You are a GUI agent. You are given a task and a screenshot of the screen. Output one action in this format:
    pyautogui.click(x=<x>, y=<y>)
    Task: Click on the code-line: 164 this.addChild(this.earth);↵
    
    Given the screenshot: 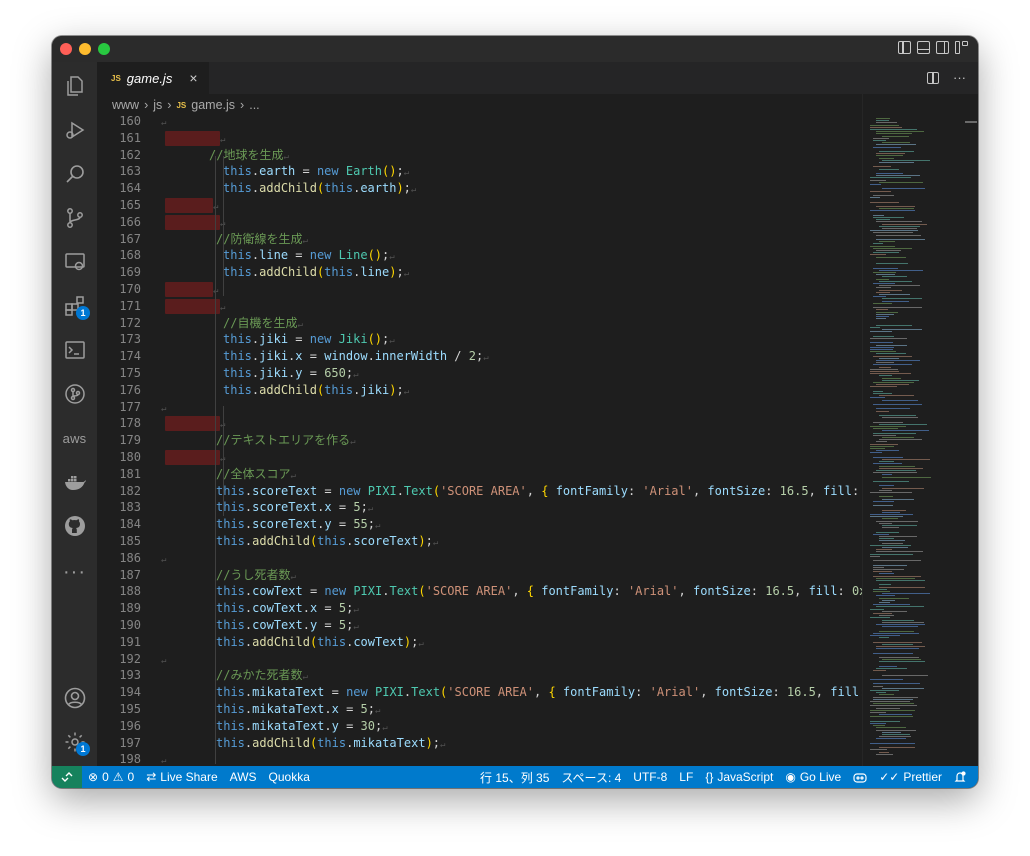 What is the action you would take?
    pyautogui.click(x=479, y=188)
    